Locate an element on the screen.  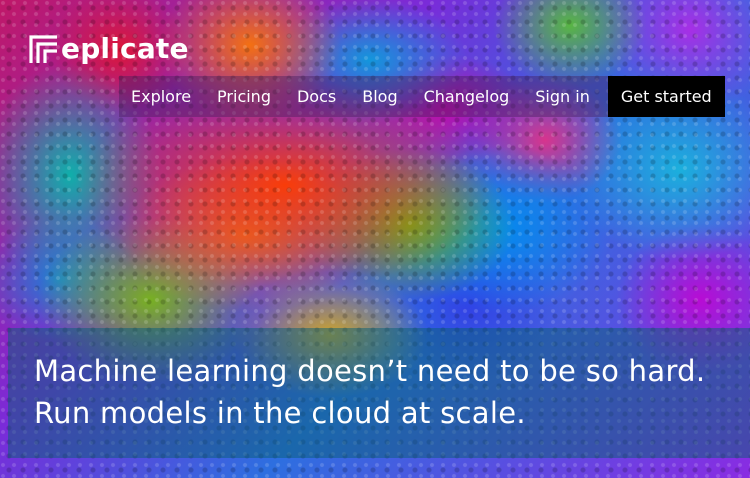
nav-link-explore: Explore is located at coordinates (161, 96).